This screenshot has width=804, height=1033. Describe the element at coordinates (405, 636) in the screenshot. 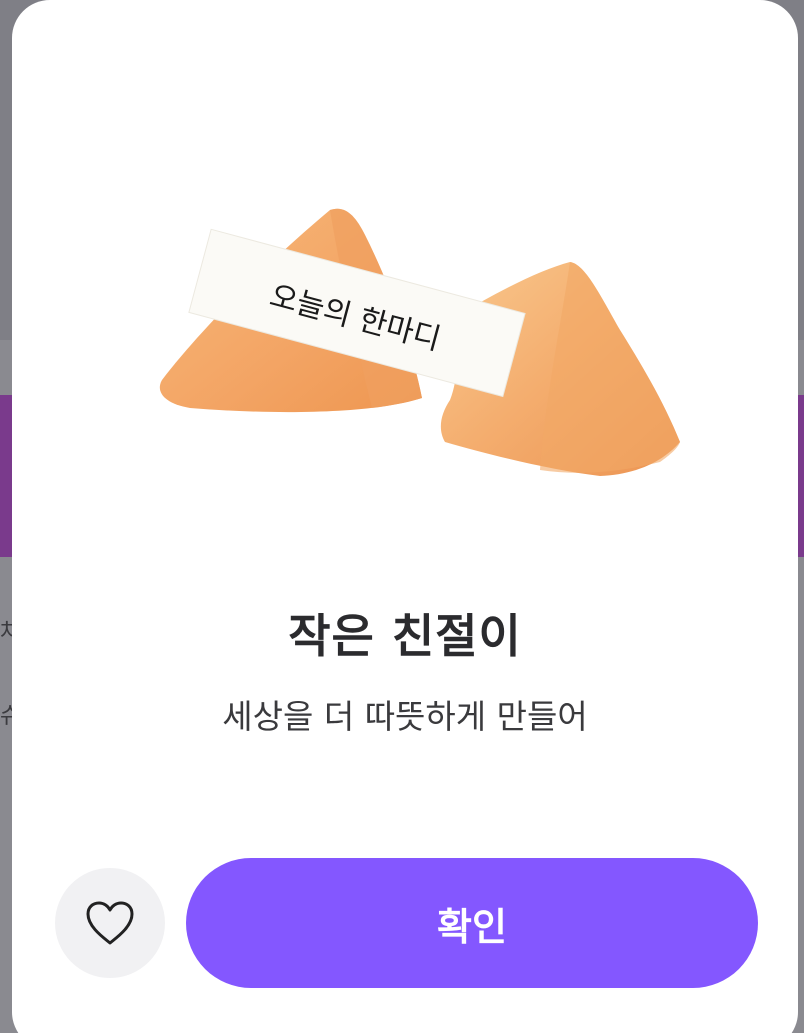

I see `fortune-title: 작은 친절이` at that location.